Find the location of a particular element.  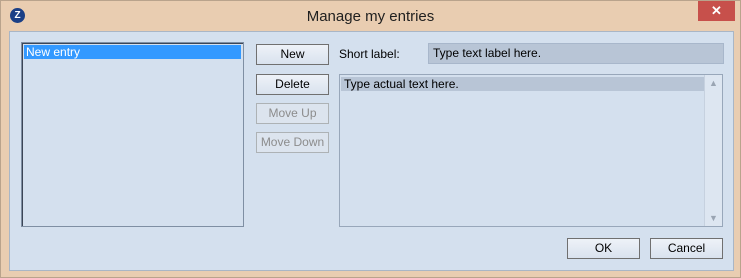

short-label-input: Type text label here. is located at coordinates (576, 53).